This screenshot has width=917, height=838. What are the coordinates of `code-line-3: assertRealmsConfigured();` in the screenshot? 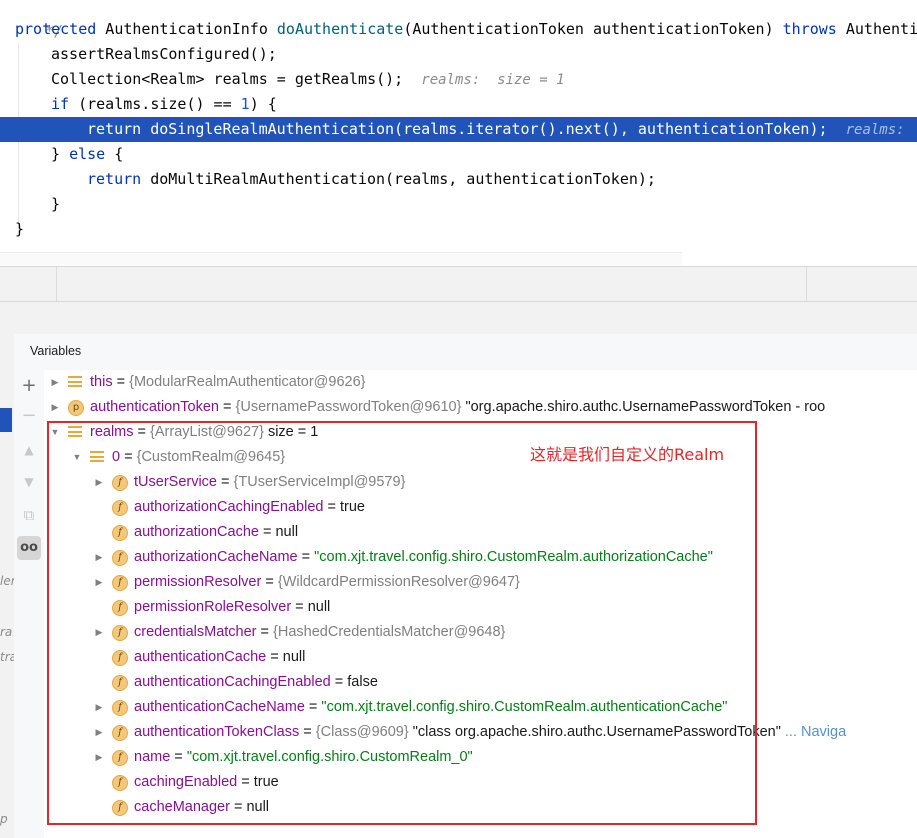 It's located at (164, 54).